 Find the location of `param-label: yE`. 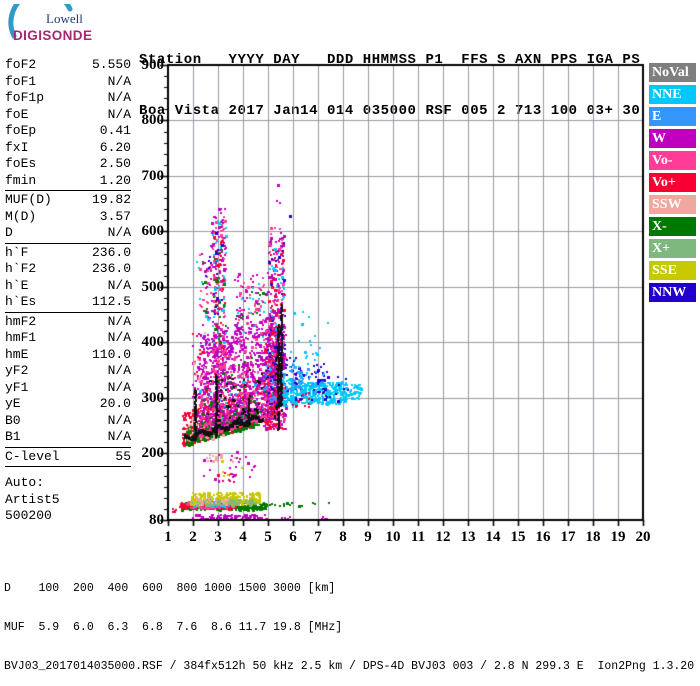

param-label: yE is located at coordinates (13, 403).